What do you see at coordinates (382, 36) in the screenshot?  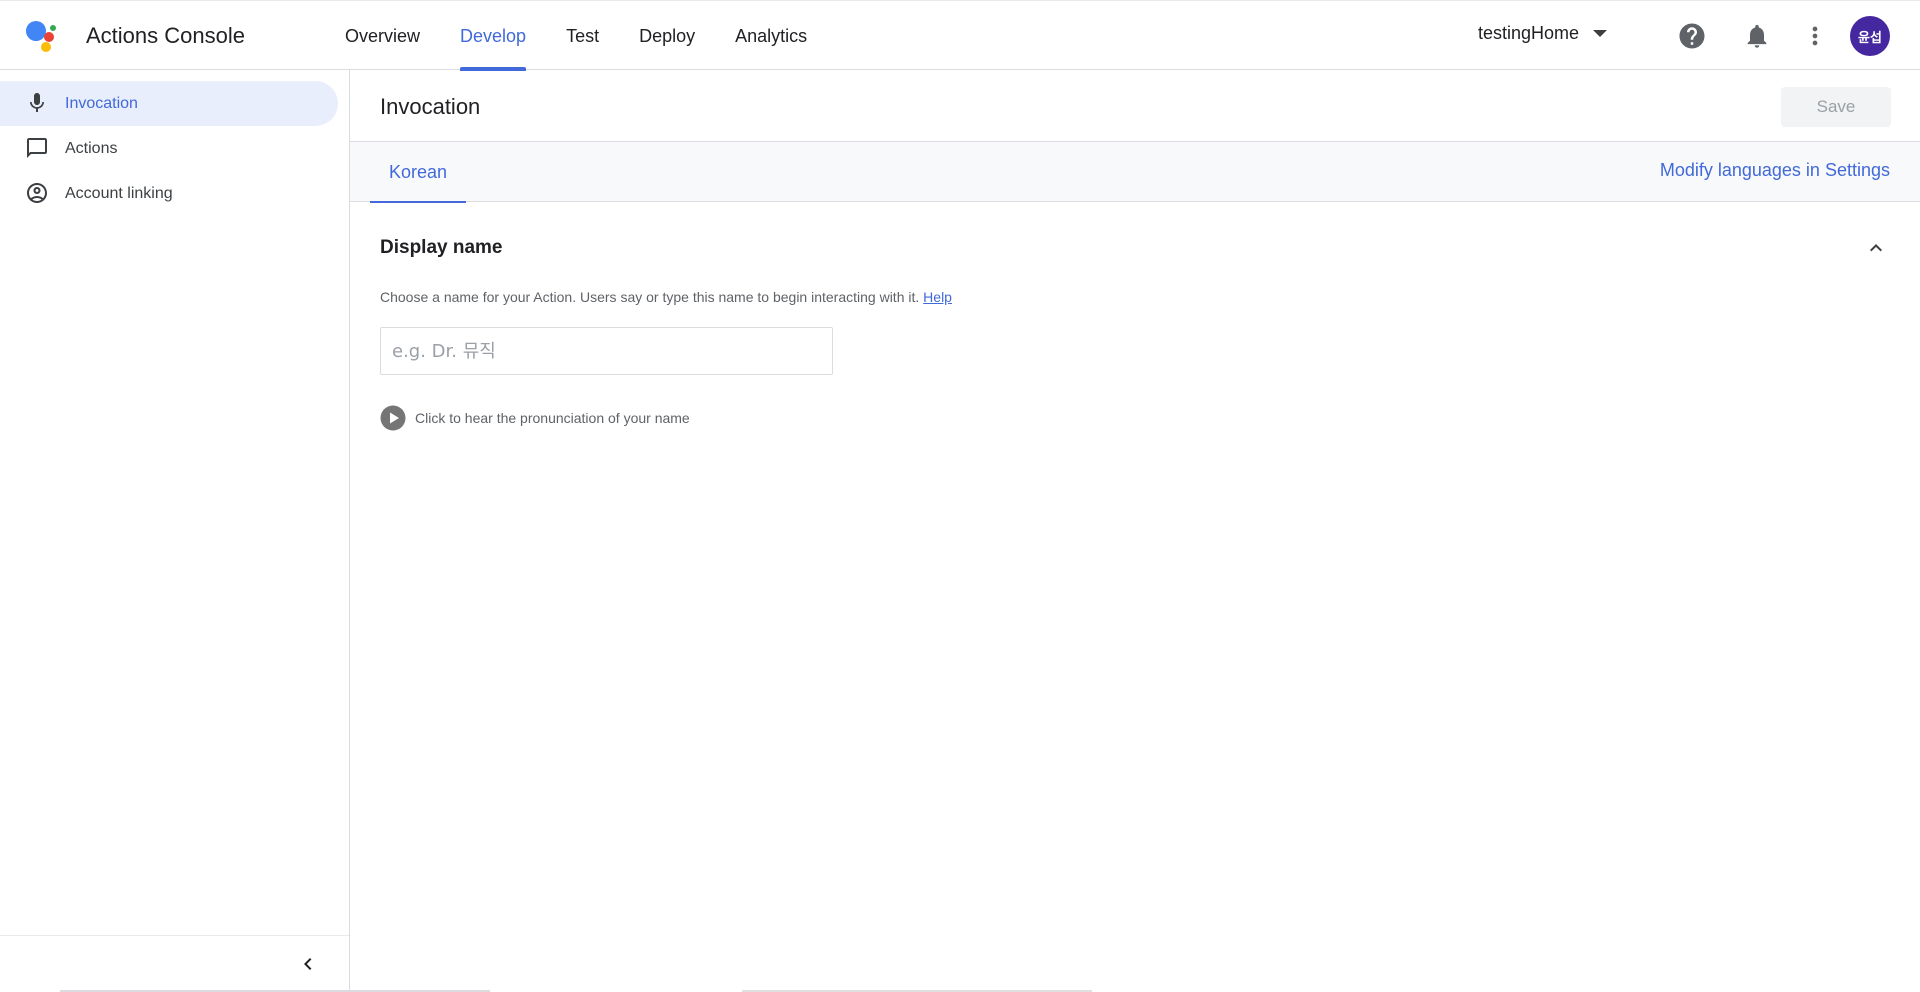 I see `tab-overview: Overview` at bounding box center [382, 36].